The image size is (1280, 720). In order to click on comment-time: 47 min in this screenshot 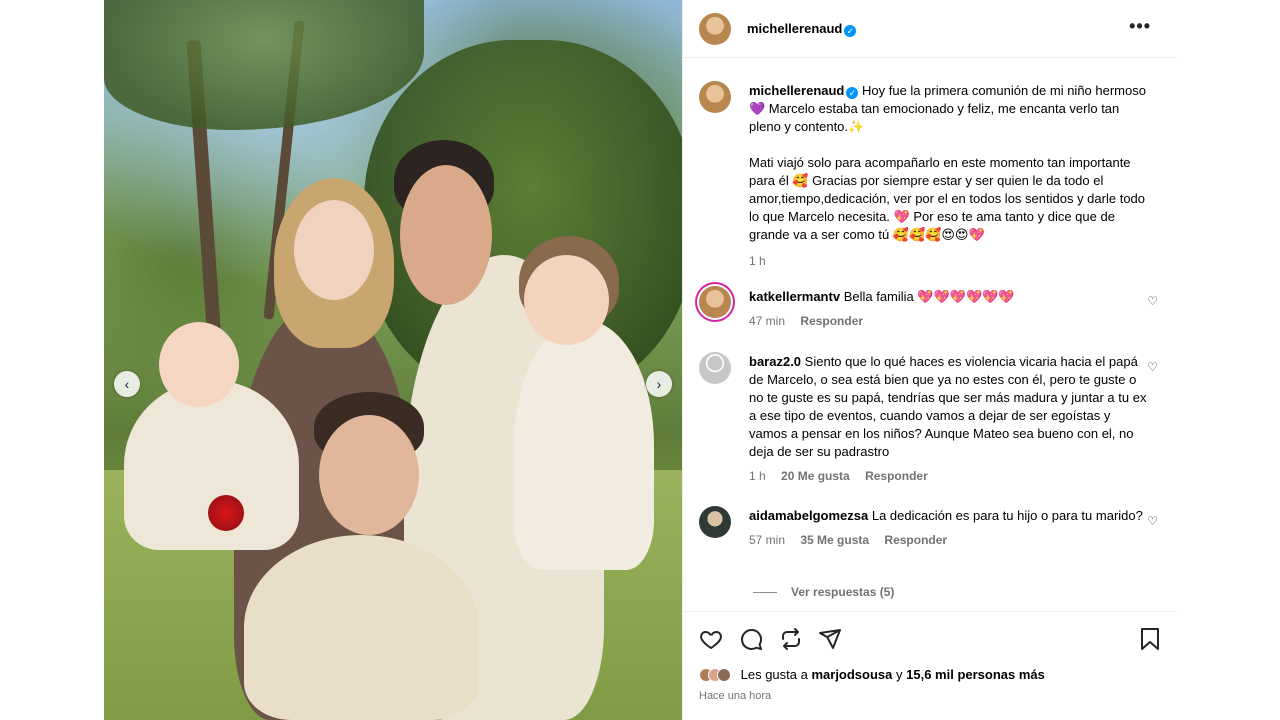, I will do `click(767, 321)`.